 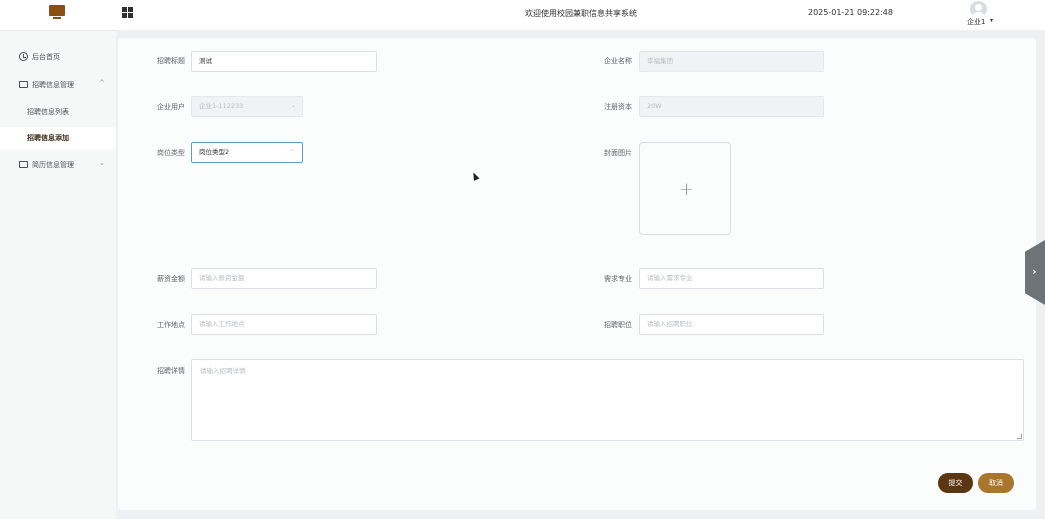 I want to click on header-datetime: 2025-01-21 09:22:48, so click(x=850, y=12).